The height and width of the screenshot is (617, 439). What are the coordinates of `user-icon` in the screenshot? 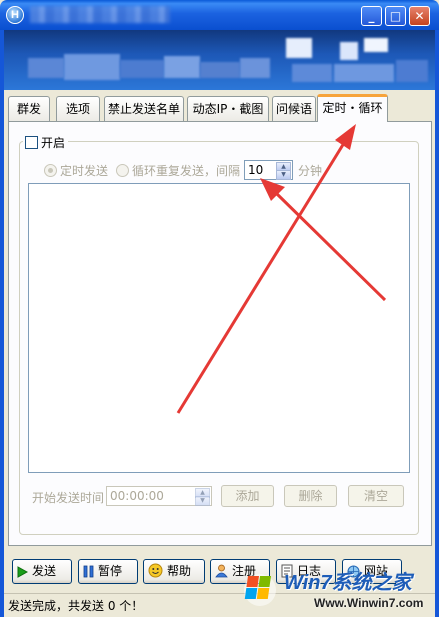 It's located at (221, 574).